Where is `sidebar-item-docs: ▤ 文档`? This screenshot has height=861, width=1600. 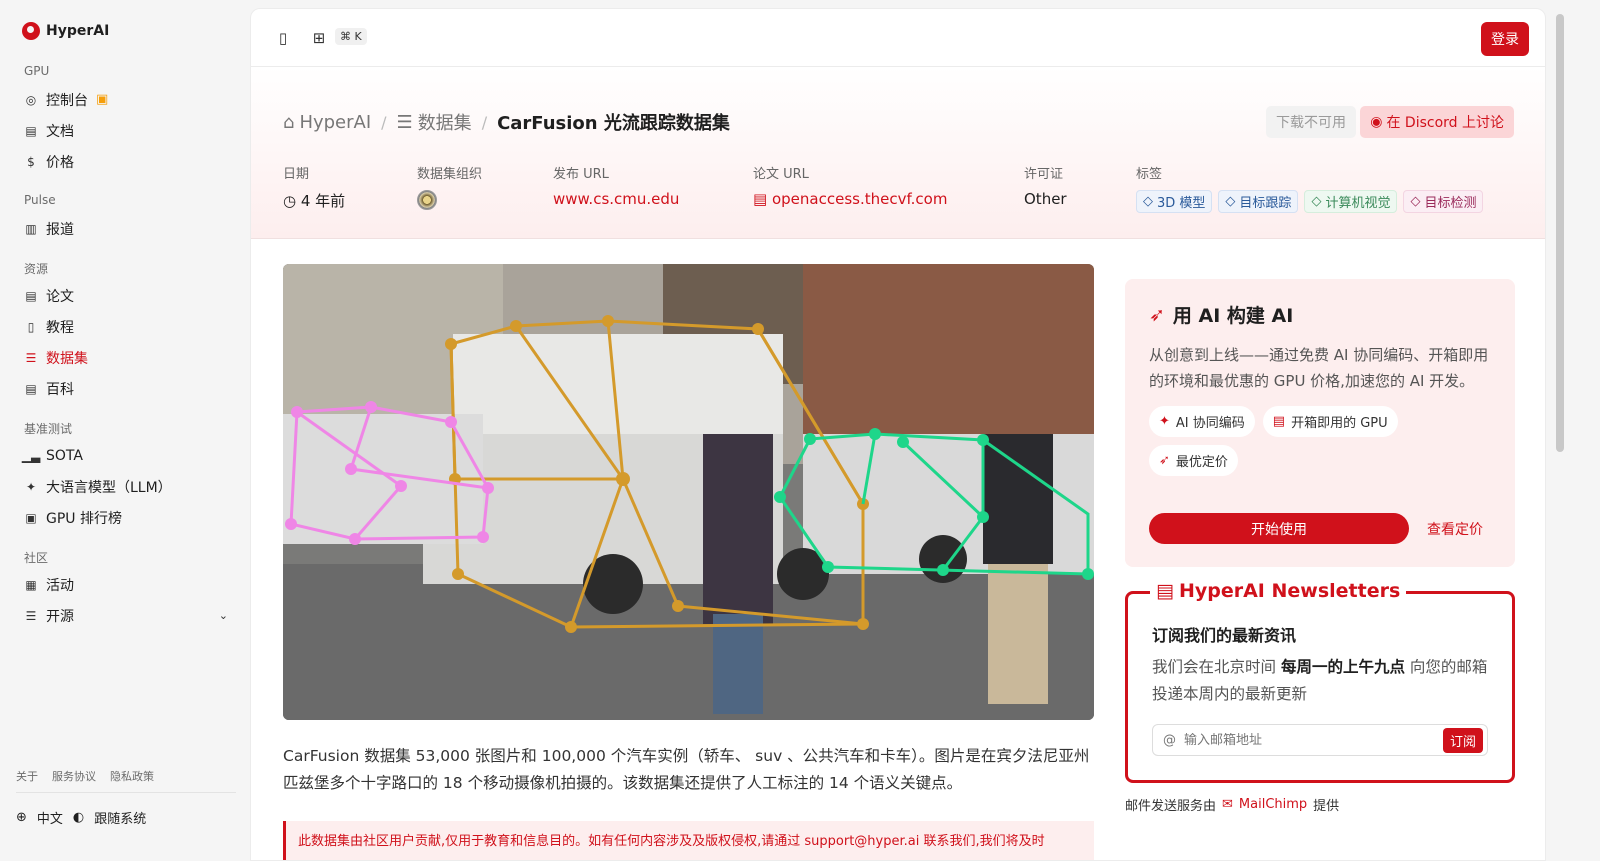 sidebar-item-docs: ▤ 文档 is located at coordinates (126, 130).